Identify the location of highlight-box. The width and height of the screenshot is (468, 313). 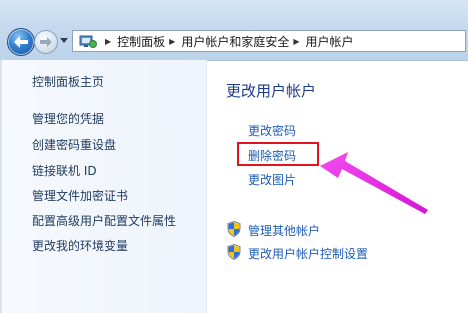
(278, 154).